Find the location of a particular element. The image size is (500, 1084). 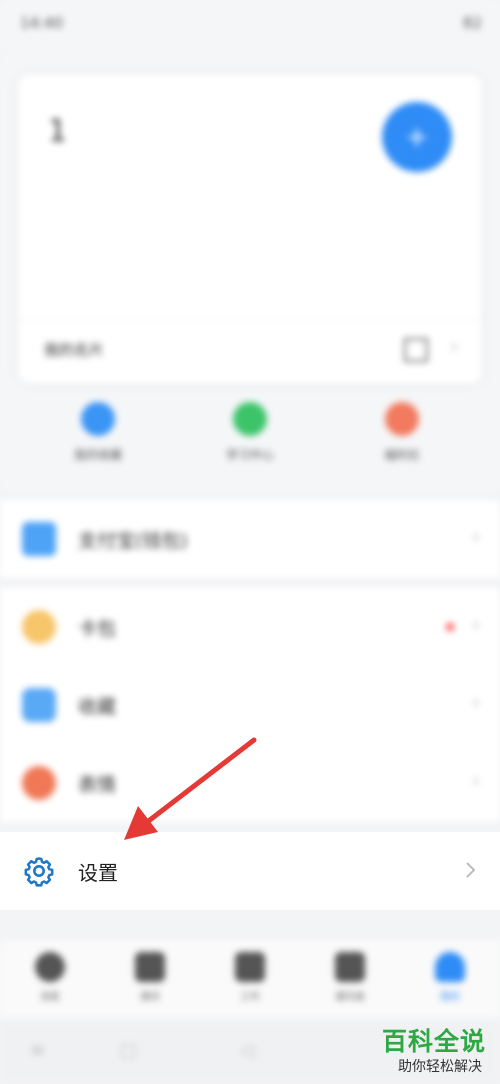

person-icon is located at coordinates (450, 967).